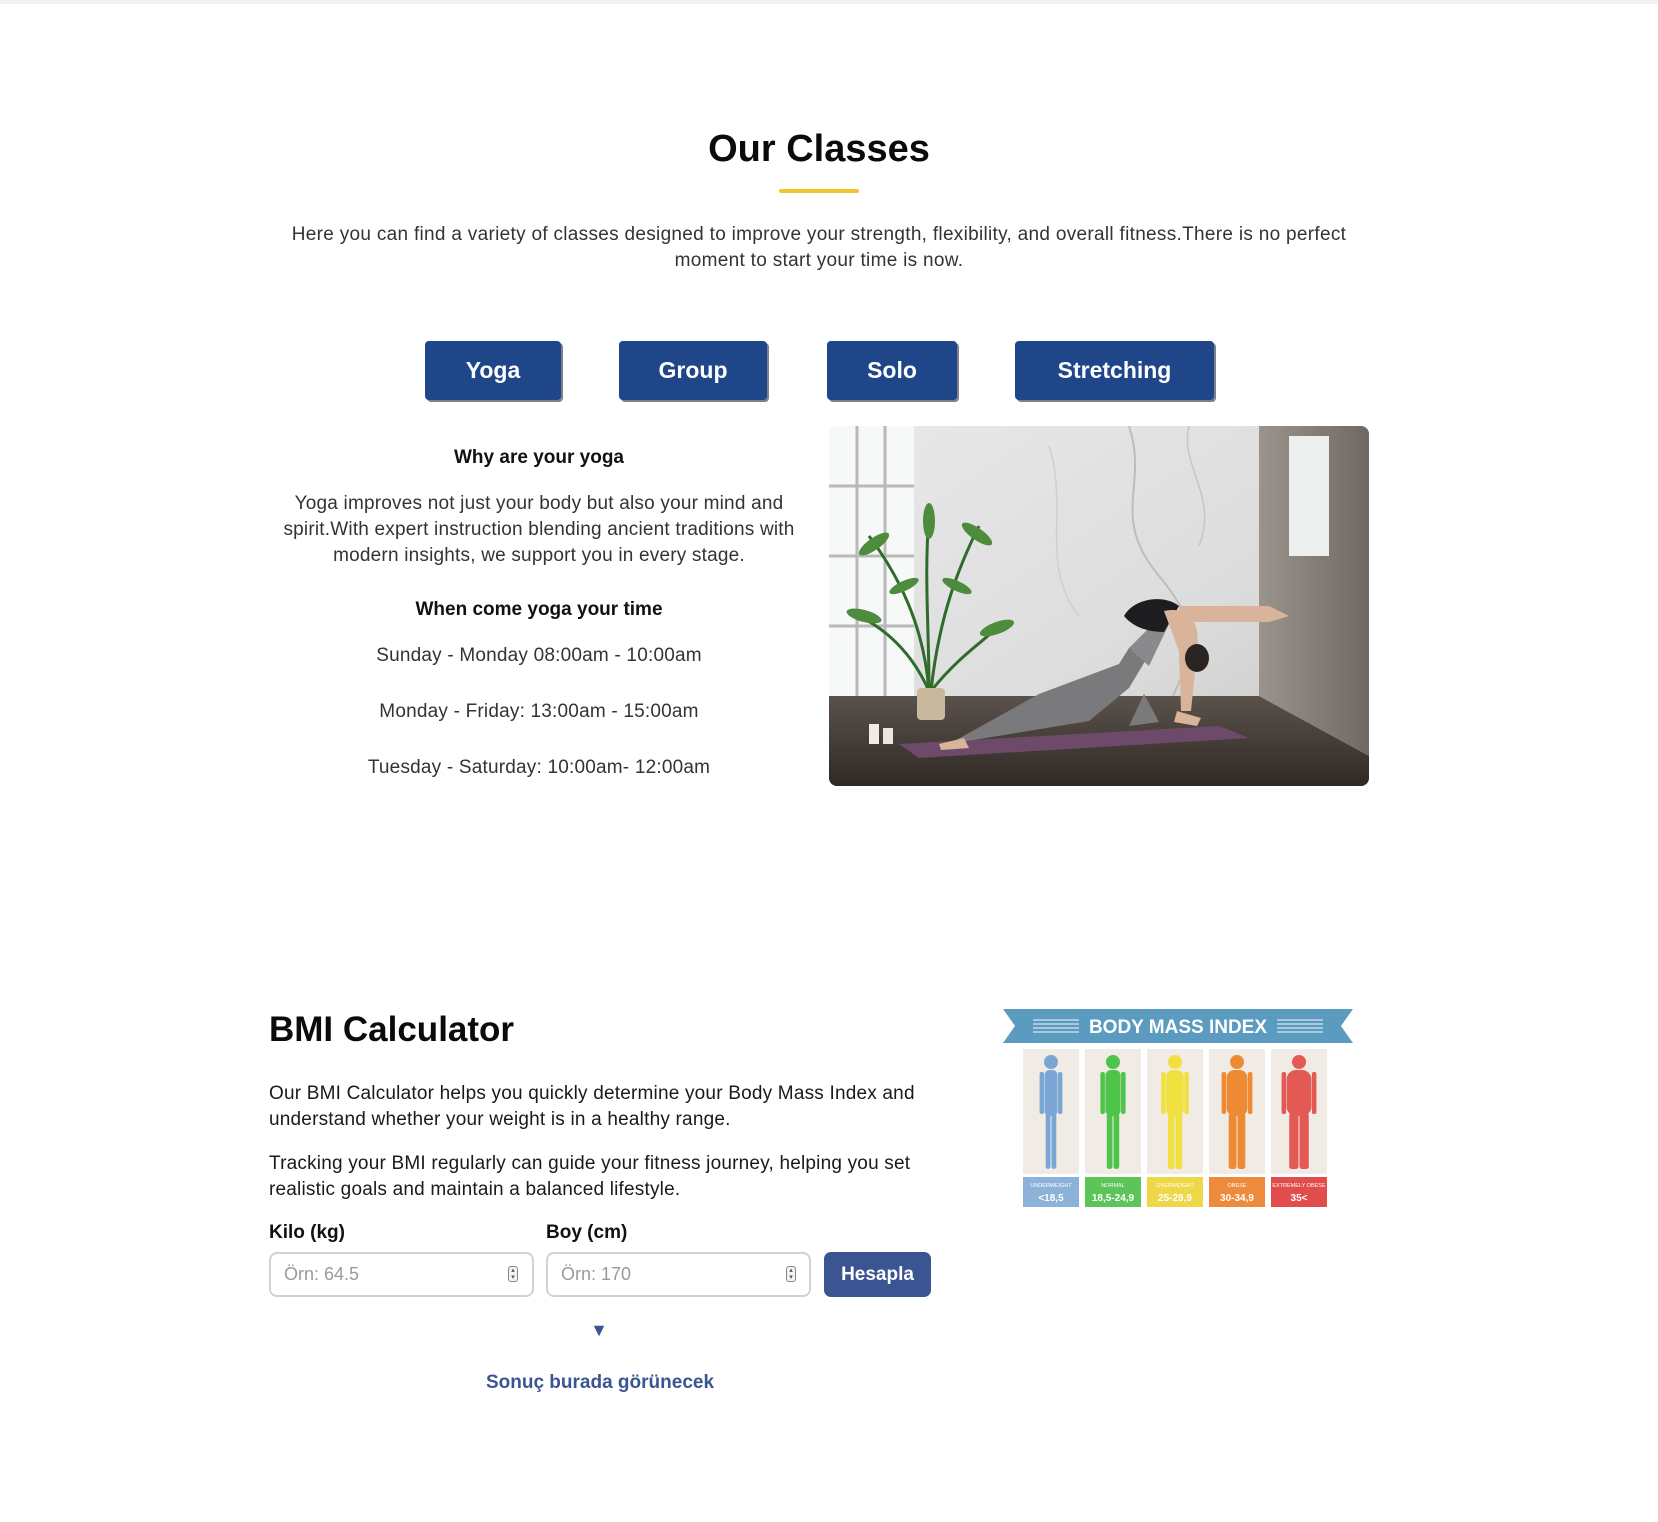 The width and height of the screenshot is (1658, 1522). What do you see at coordinates (539, 655) in the screenshot?
I see `schedule-item: Sunday - Monday 08:00am - 10:00am` at bounding box center [539, 655].